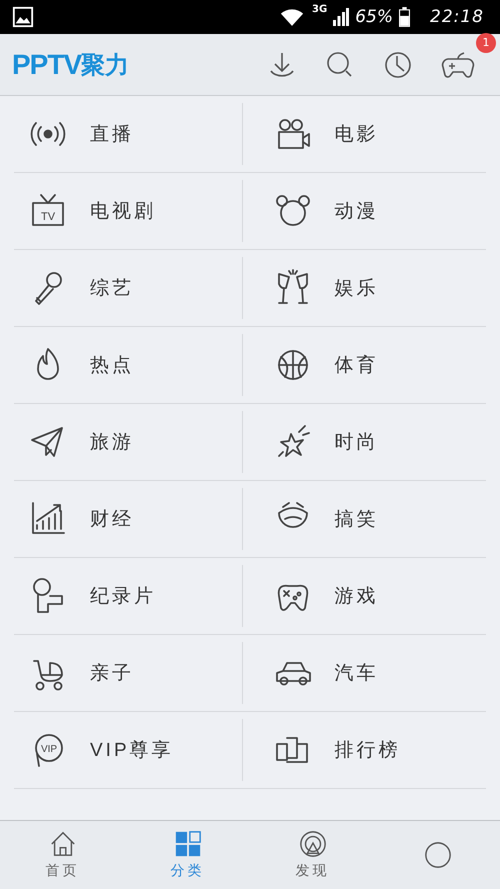 The height and width of the screenshot is (889, 500). Describe the element at coordinates (320, 9) in the screenshot. I see `network-label: 3G` at that location.